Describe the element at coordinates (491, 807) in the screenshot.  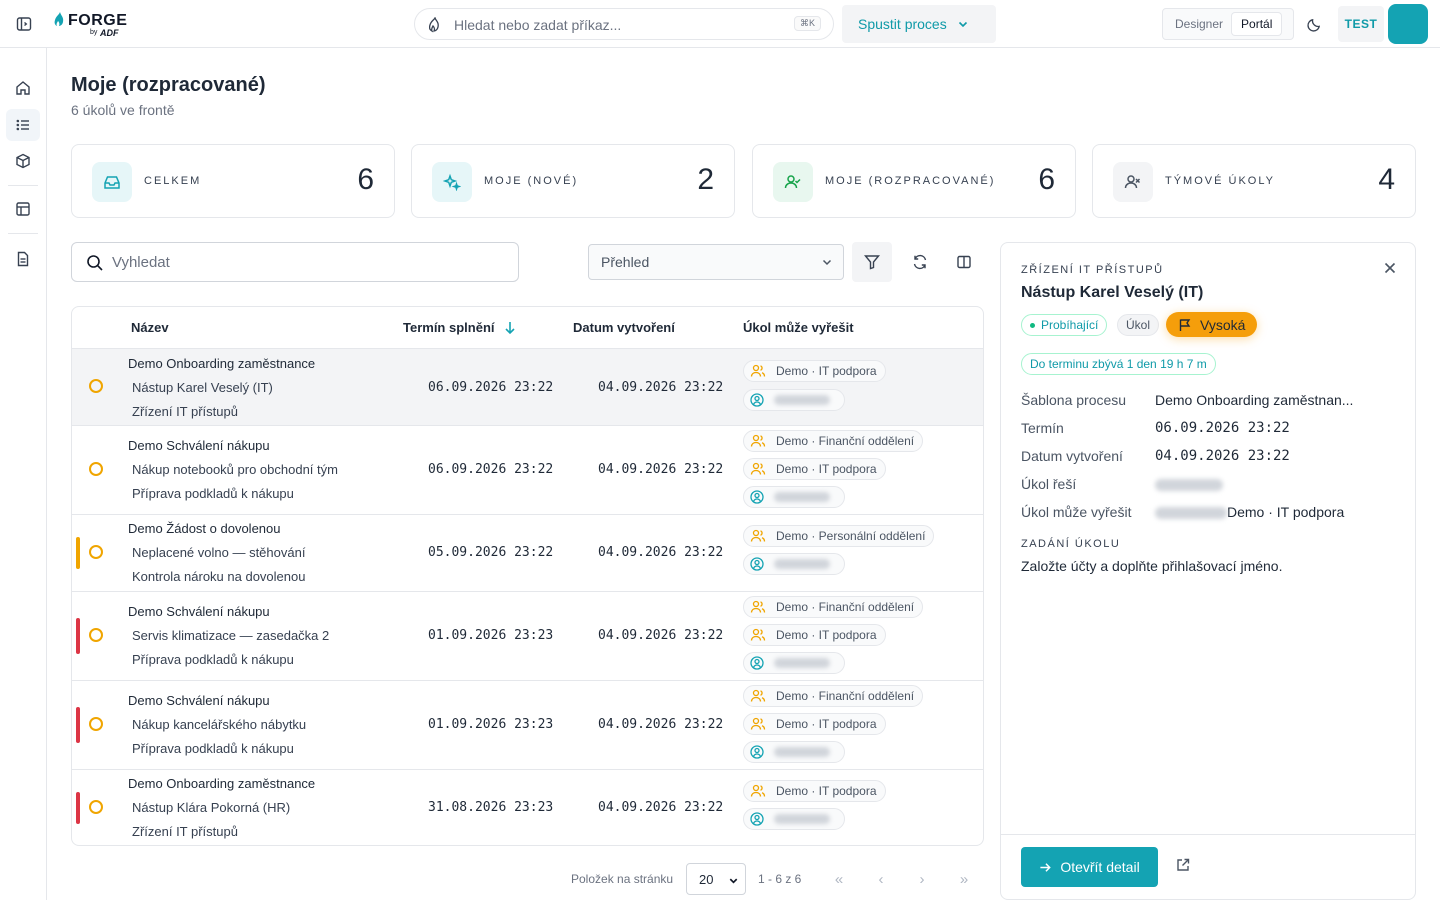
I see `row-due: 31.08.2026 23:23` at that location.